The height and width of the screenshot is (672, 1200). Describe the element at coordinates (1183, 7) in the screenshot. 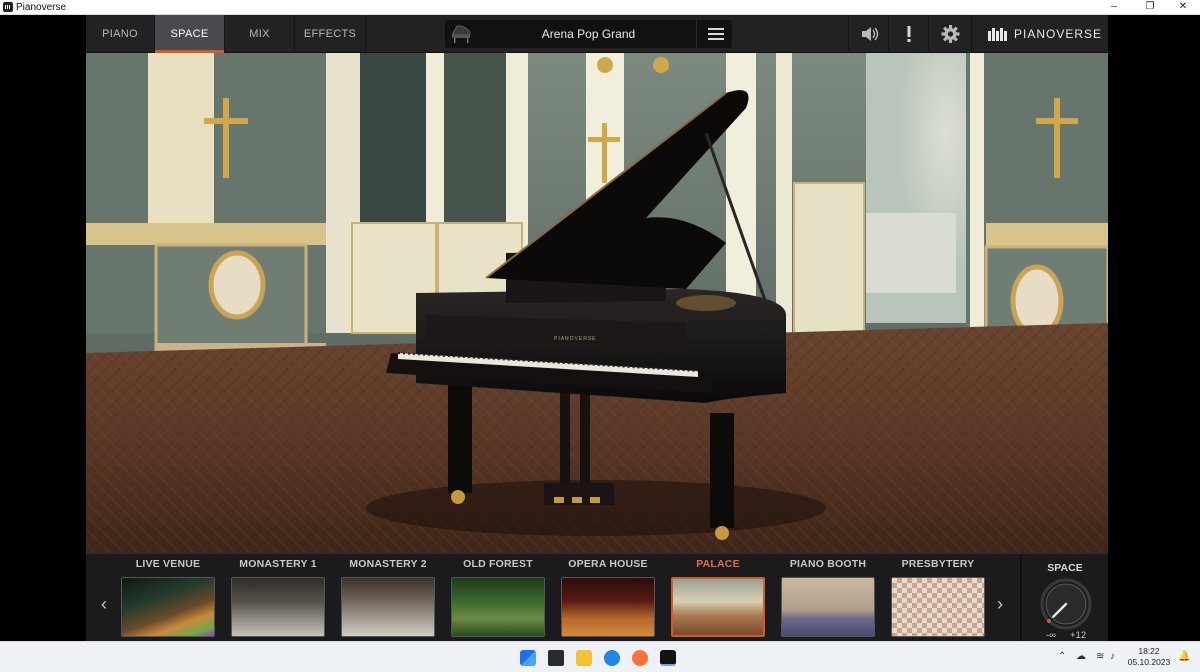

I see `close-button: ✕` at that location.